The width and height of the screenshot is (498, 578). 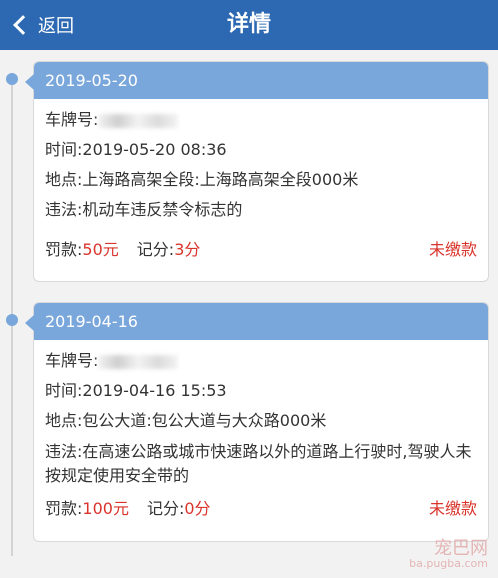 I want to click on fee-row: 罚款: 50元 记分: 3分 未缴款, so click(x=261, y=248).